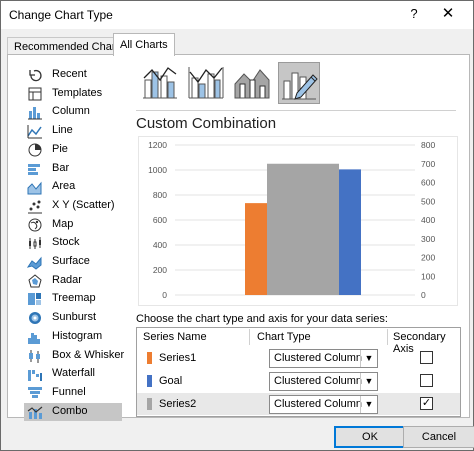  I want to click on sidebar-item-radar: Radar, so click(73, 281).